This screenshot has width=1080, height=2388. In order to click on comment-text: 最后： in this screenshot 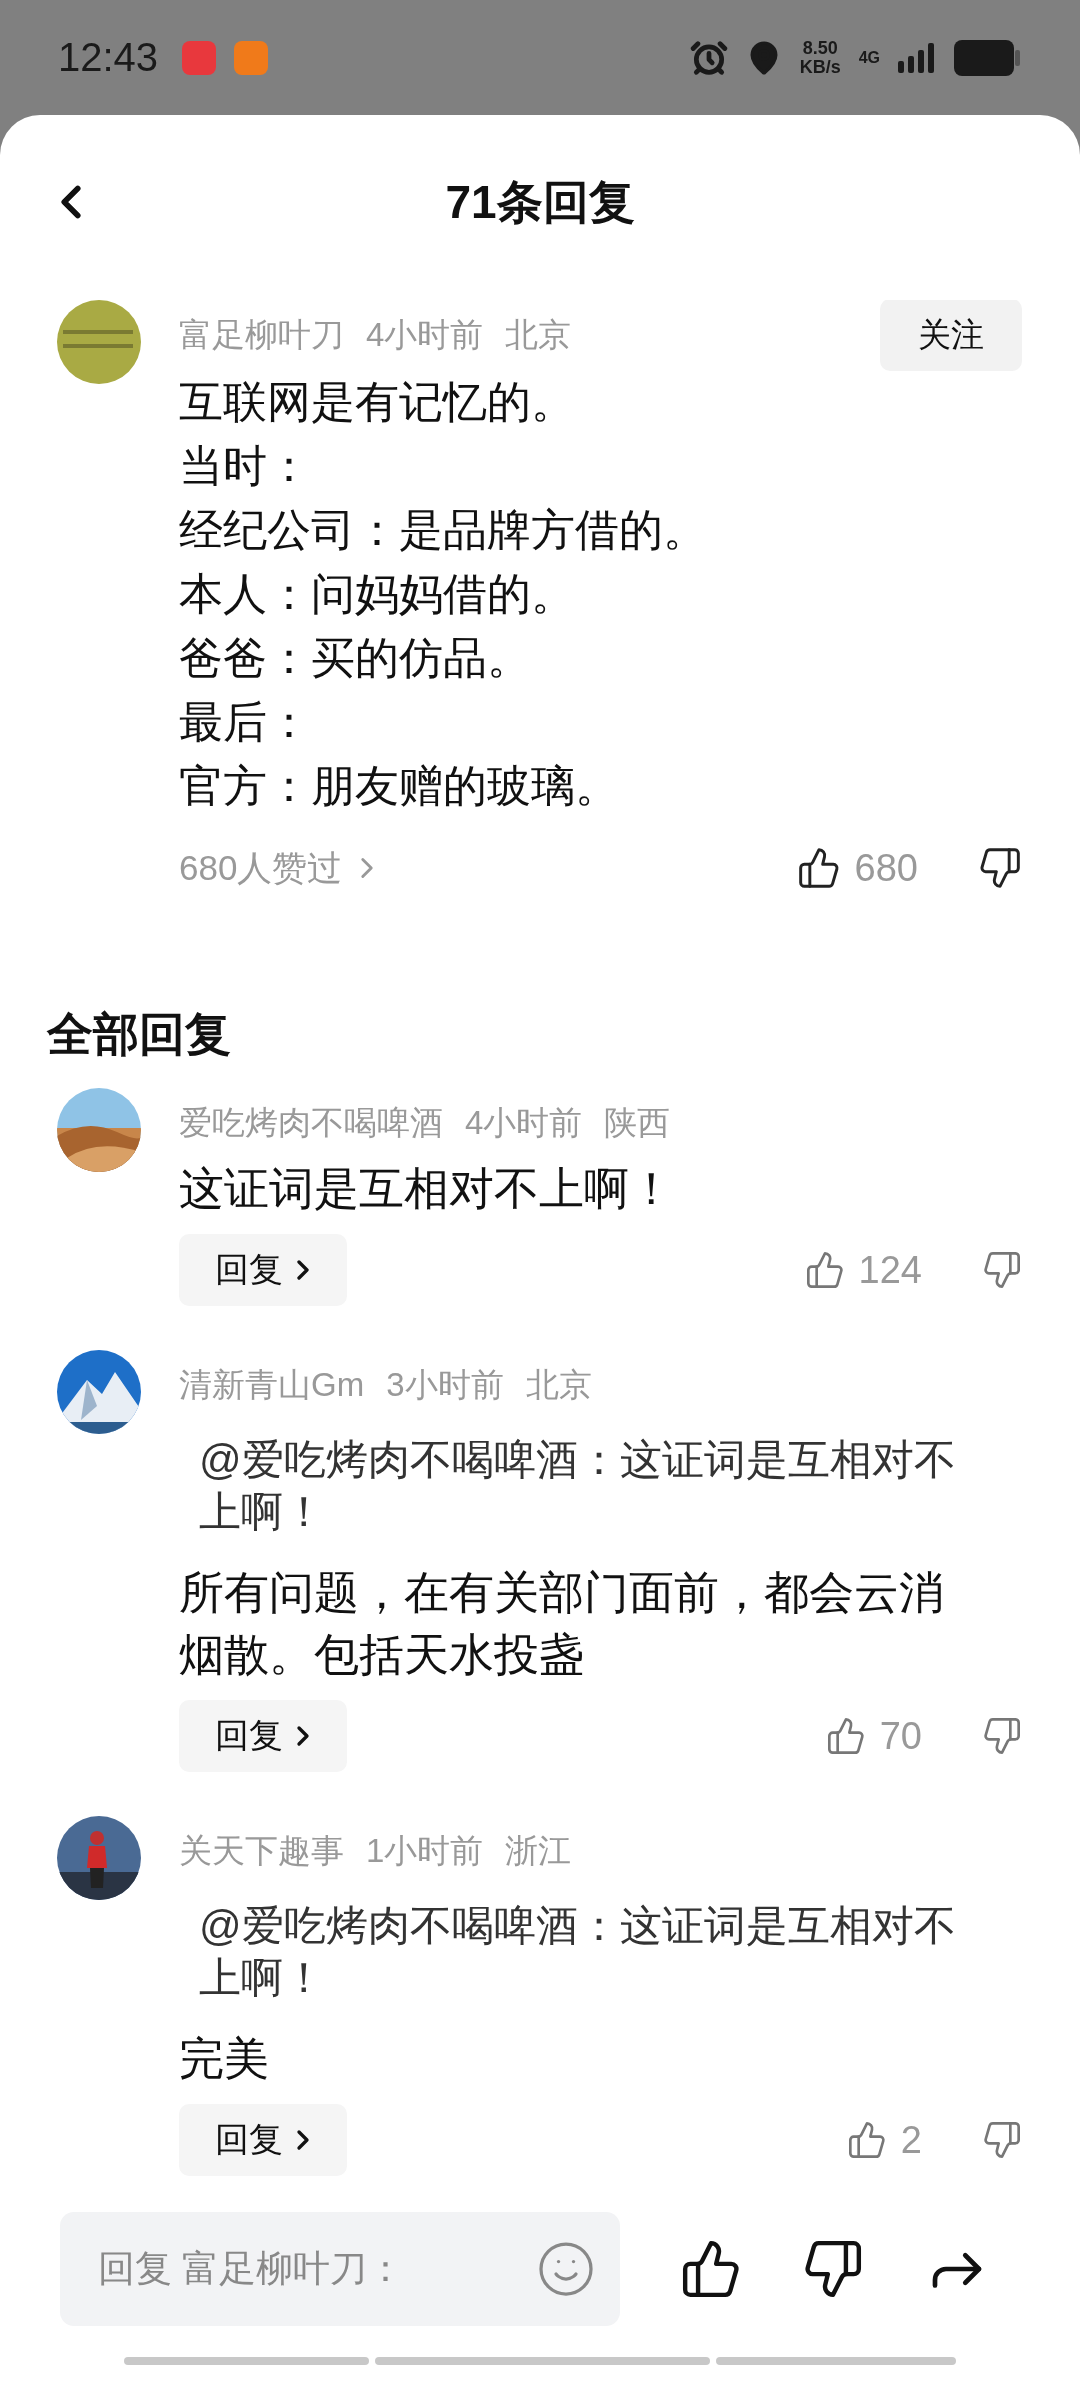, I will do `click(245, 722)`.